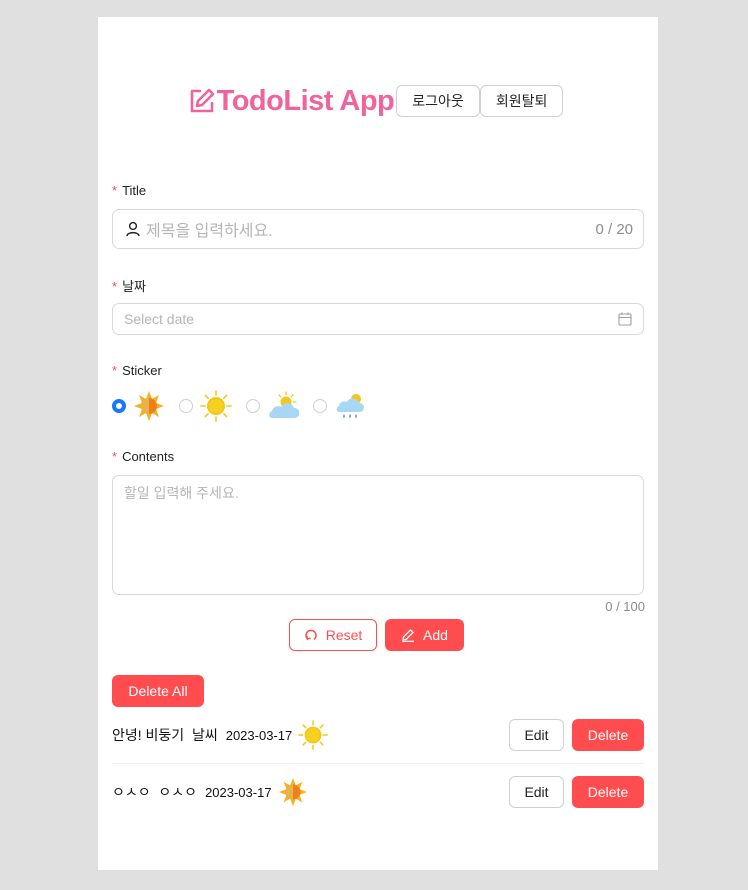 This screenshot has height=890, width=748. I want to click on contents-label: * Contents, so click(143, 456).